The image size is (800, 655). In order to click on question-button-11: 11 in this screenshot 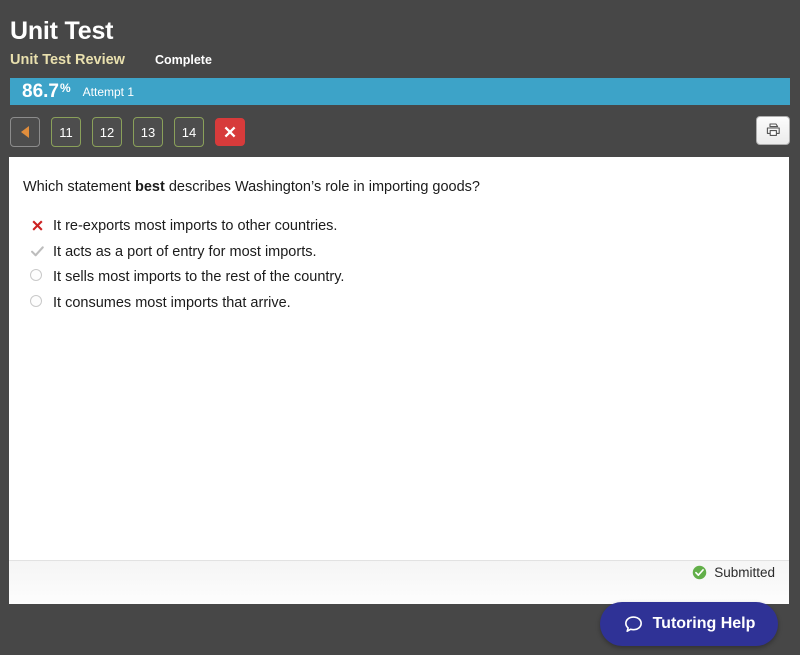, I will do `click(66, 132)`.